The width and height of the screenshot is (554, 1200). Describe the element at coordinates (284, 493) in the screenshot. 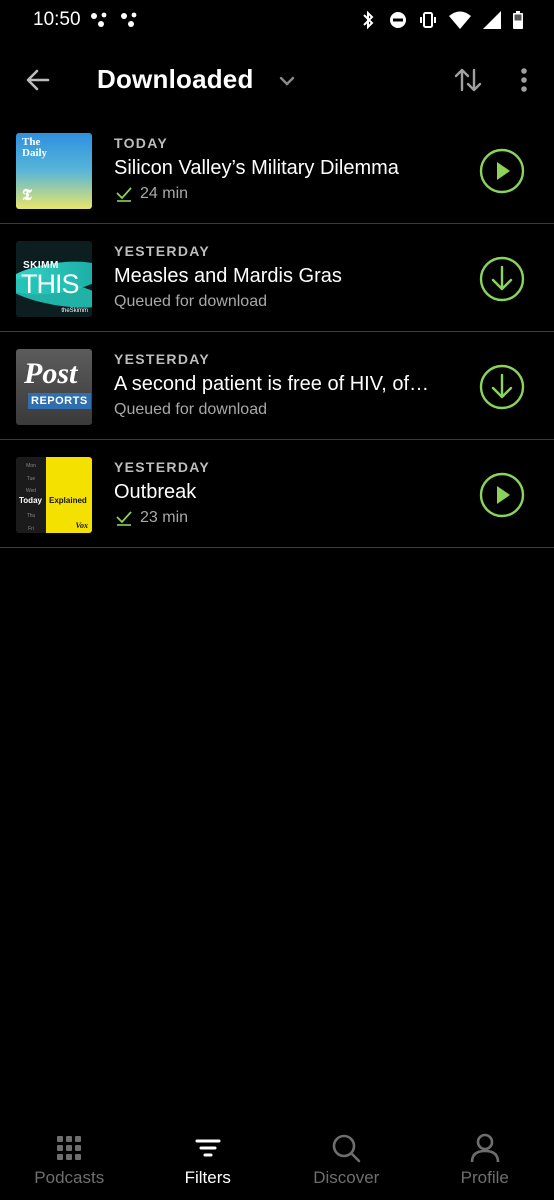

I see `episode-meta: YESTERDAY Outbreak 23 min` at that location.